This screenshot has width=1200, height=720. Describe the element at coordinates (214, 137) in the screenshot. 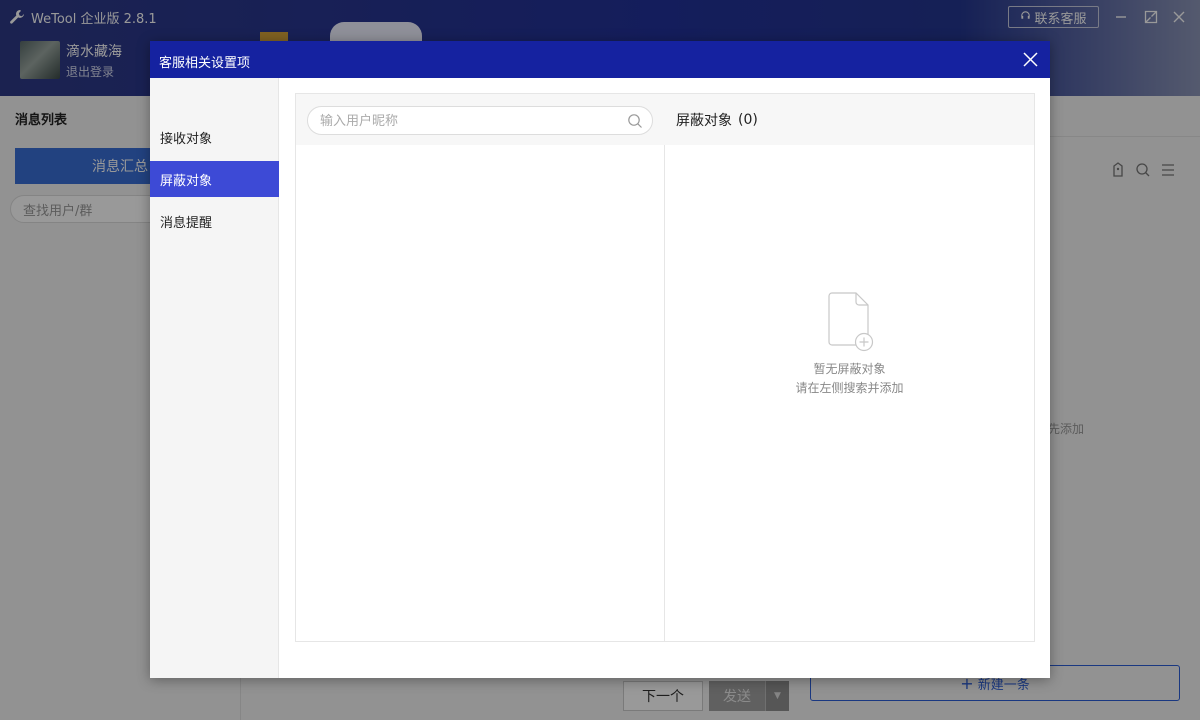

I see `nav-item-receivers: 接收对象` at that location.